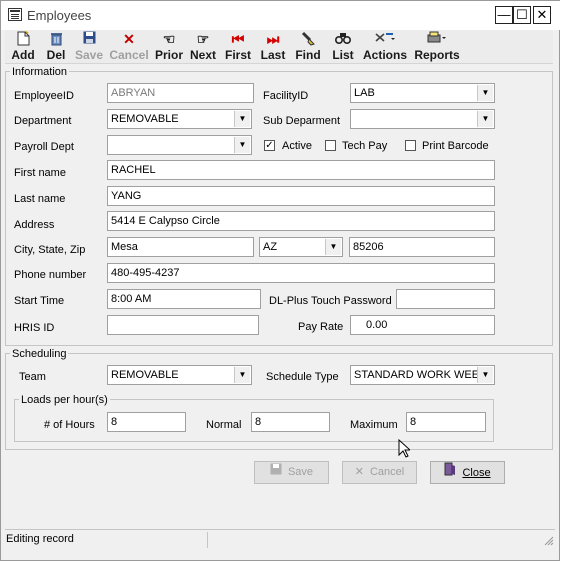 This screenshot has height=563, width=562. Describe the element at coordinates (301, 221) in the screenshot. I see `address-field: 5414 E Calypso Circle` at that location.